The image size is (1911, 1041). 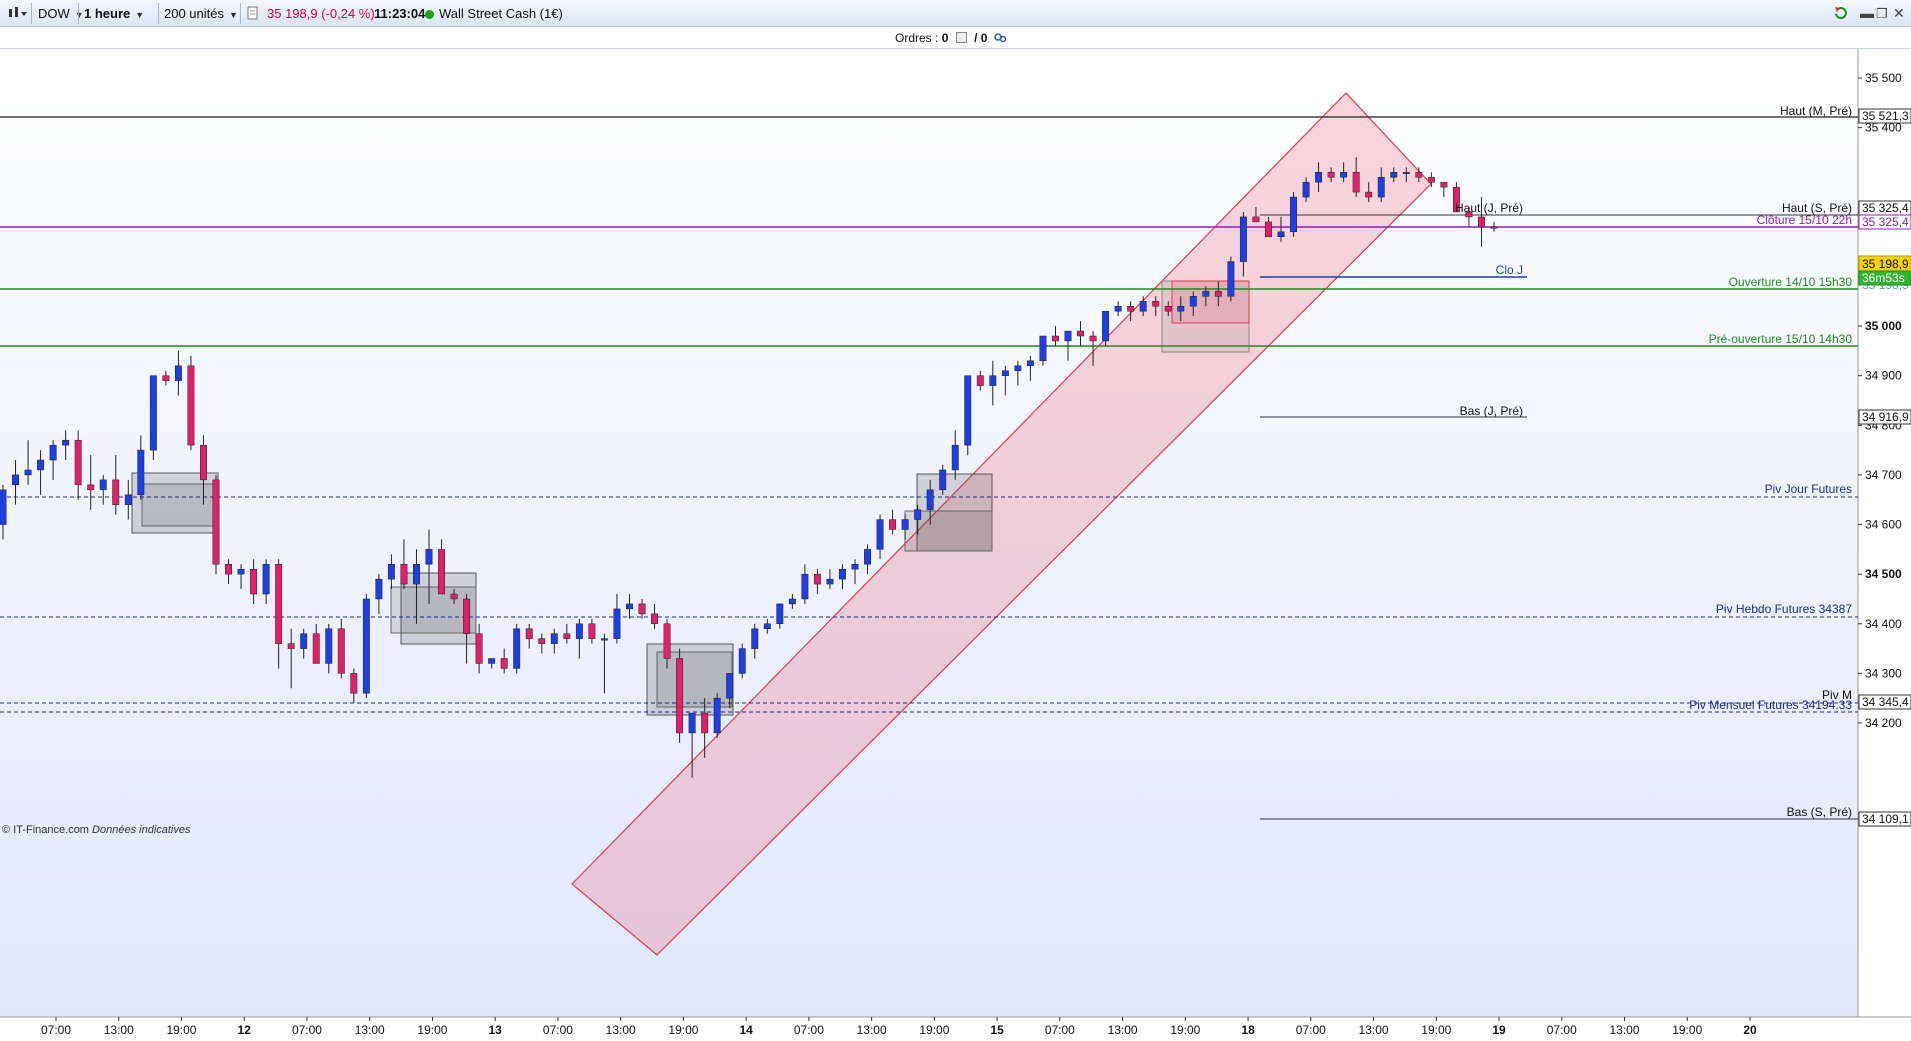 What do you see at coordinates (1882, 13) in the screenshot?
I see `restore-icon: ❐` at bounding box center [1882, 13].